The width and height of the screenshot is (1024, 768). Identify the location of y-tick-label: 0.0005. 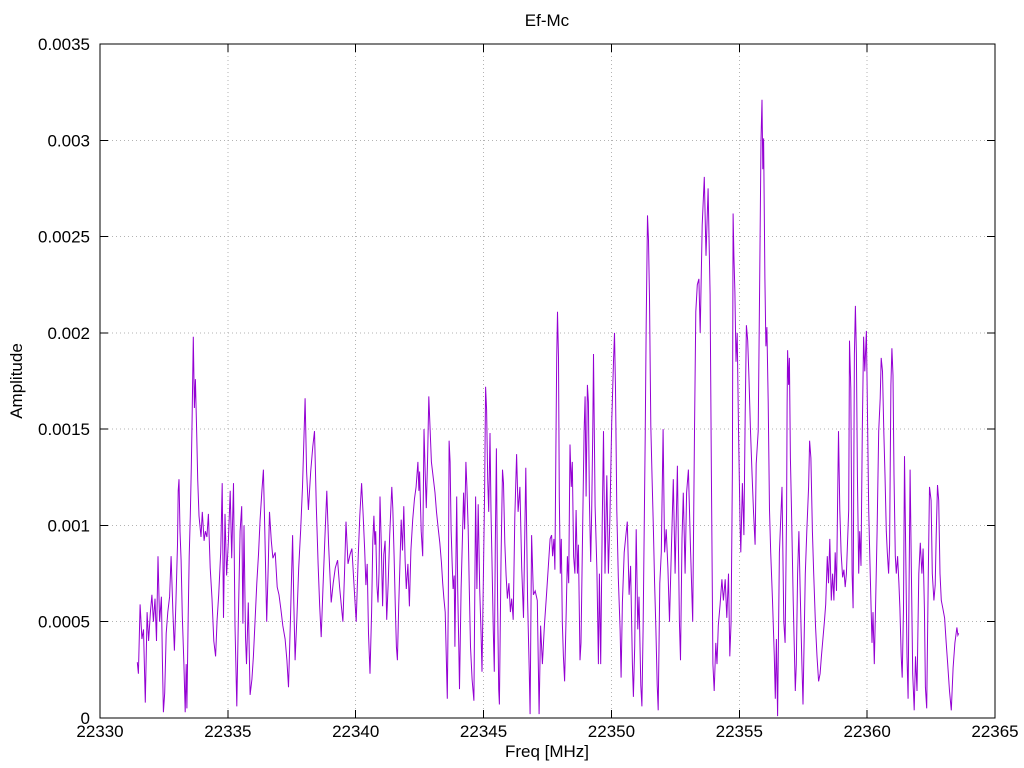
(64, 622).